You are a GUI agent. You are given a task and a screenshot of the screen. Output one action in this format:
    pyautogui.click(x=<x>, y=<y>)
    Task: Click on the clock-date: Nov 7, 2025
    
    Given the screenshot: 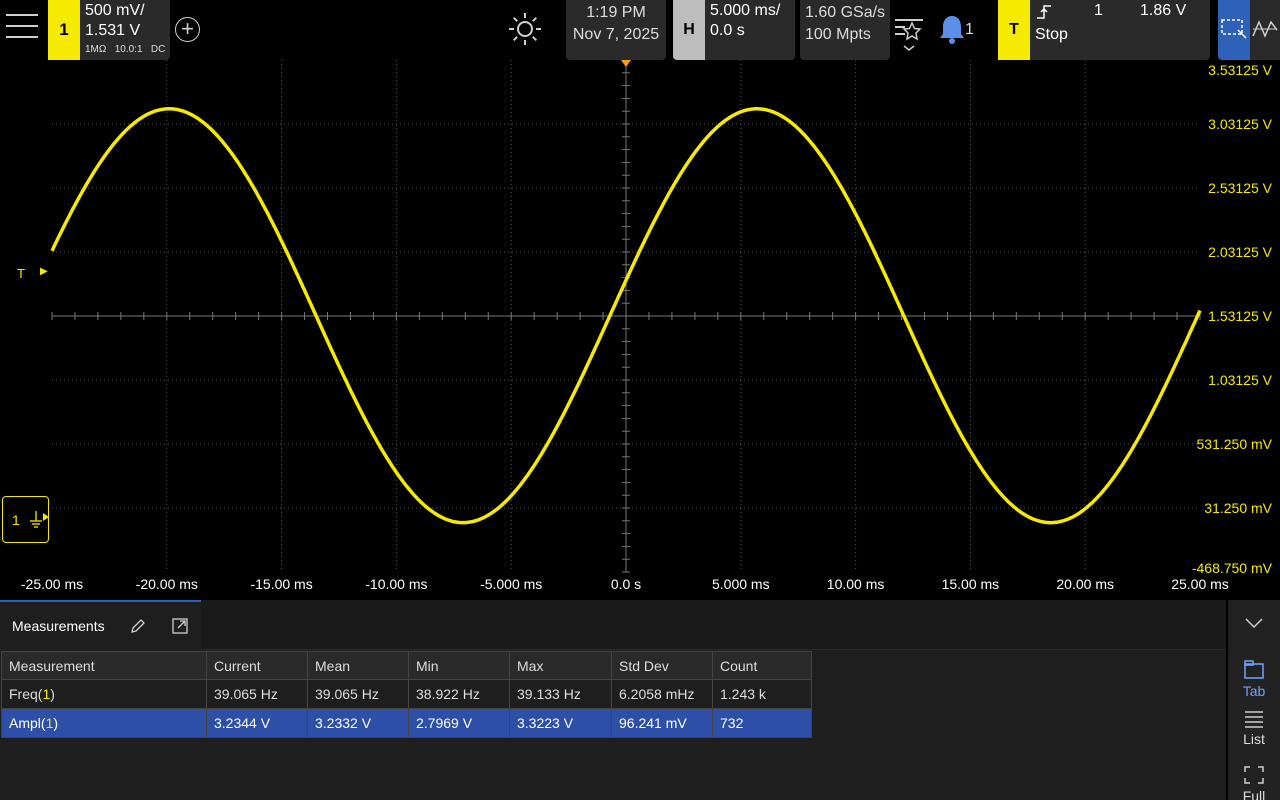 What is the action you would take?
    pyautogui.click(x=616, y=34)
    